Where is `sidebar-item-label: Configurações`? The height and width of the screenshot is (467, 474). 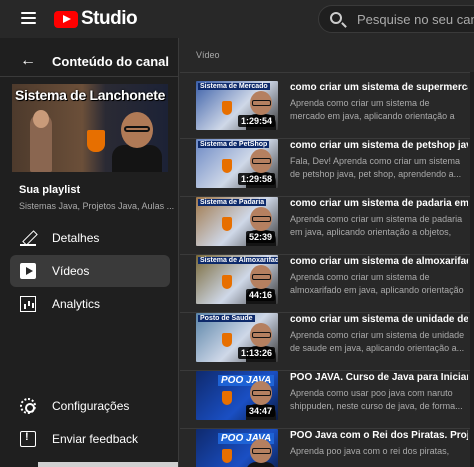 sidebar-item-label: Configurações is located at coordinates (91, 406).